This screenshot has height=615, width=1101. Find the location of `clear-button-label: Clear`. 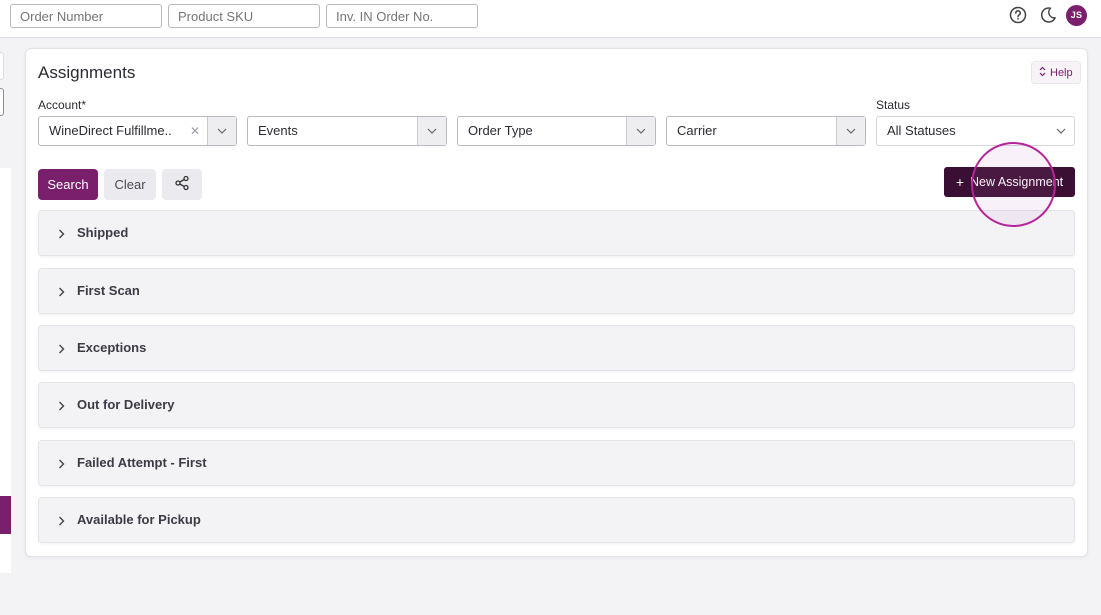

clear-button-label: Clear is located at coordinates (130, 184).